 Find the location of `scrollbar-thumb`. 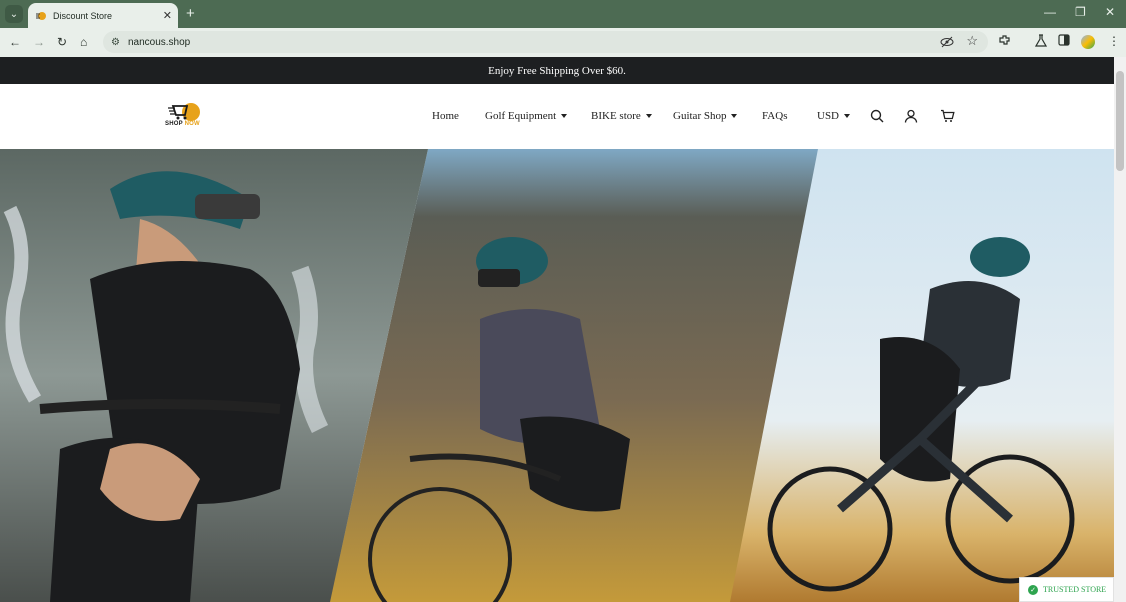

scrollbar-thumb is located at coordinates (1120, 121).